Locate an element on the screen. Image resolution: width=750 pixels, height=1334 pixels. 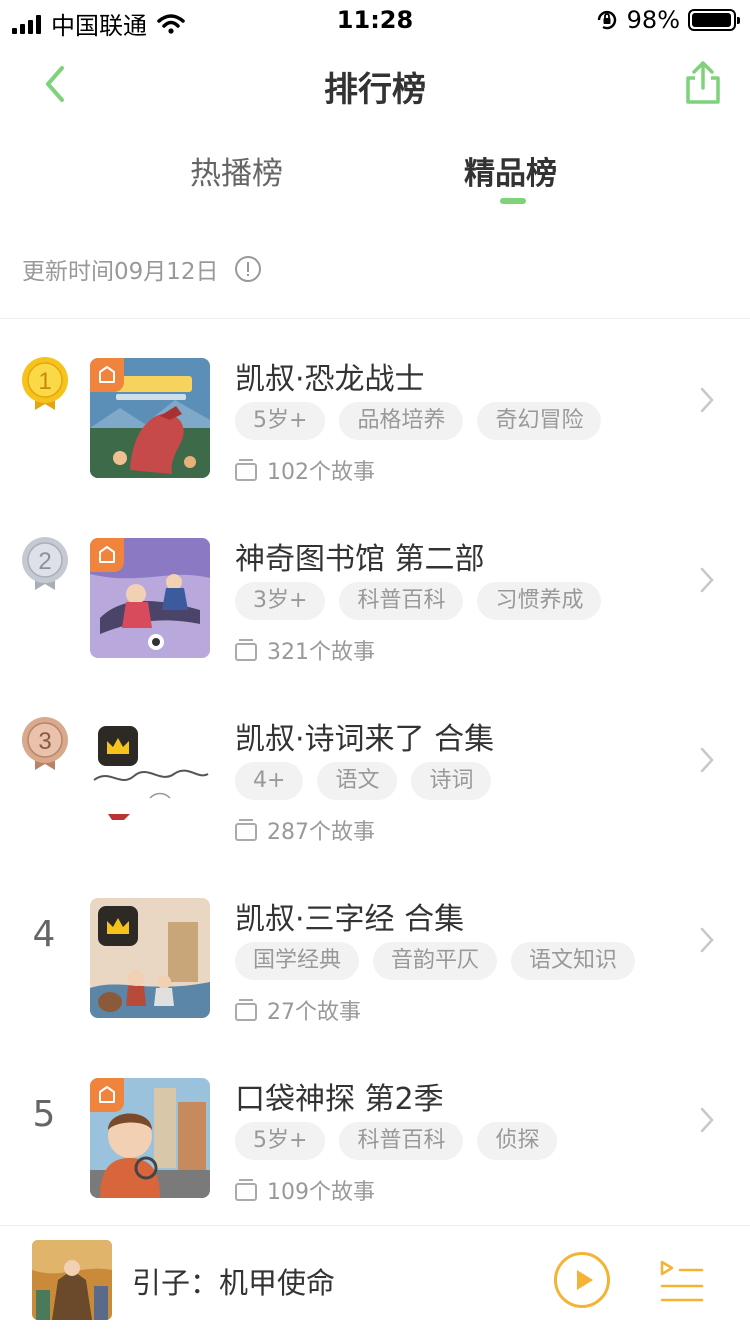
tag: 侦探 is located at coordinates (517, 1141).